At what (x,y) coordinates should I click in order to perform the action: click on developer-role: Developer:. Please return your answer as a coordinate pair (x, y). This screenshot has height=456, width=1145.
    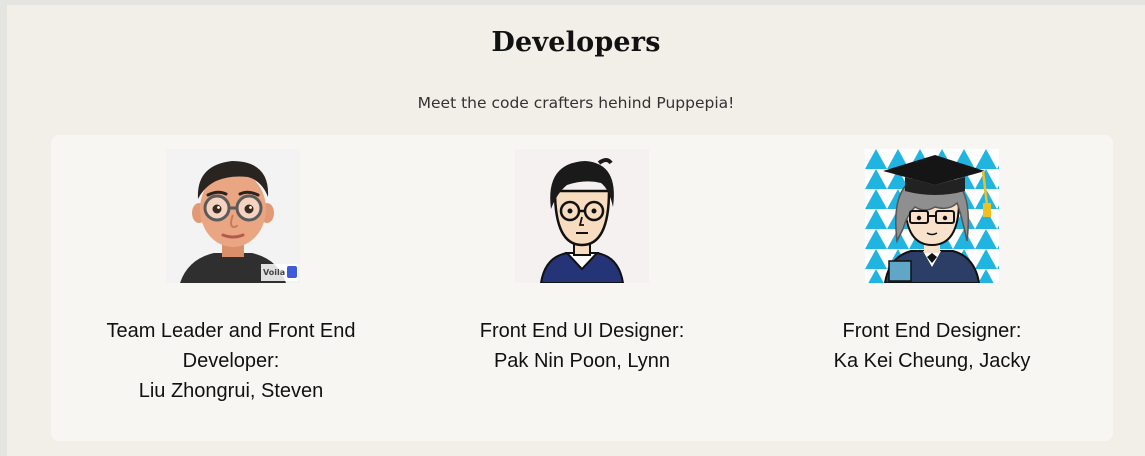
    Looking at the image, I should click on (231, 361).